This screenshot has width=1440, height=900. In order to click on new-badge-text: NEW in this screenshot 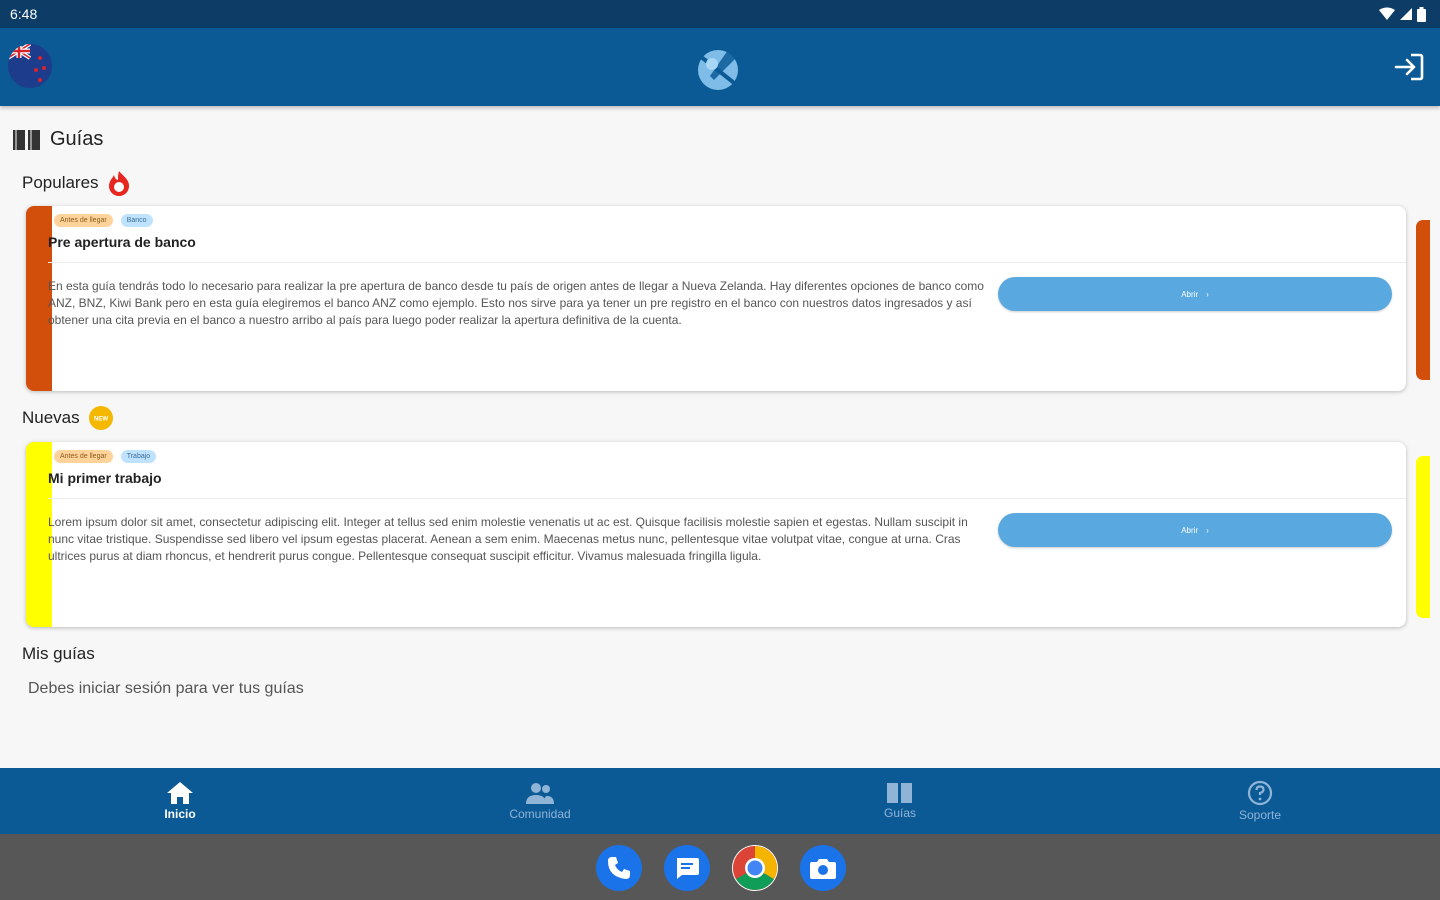, I will do `click(101, 420)`.